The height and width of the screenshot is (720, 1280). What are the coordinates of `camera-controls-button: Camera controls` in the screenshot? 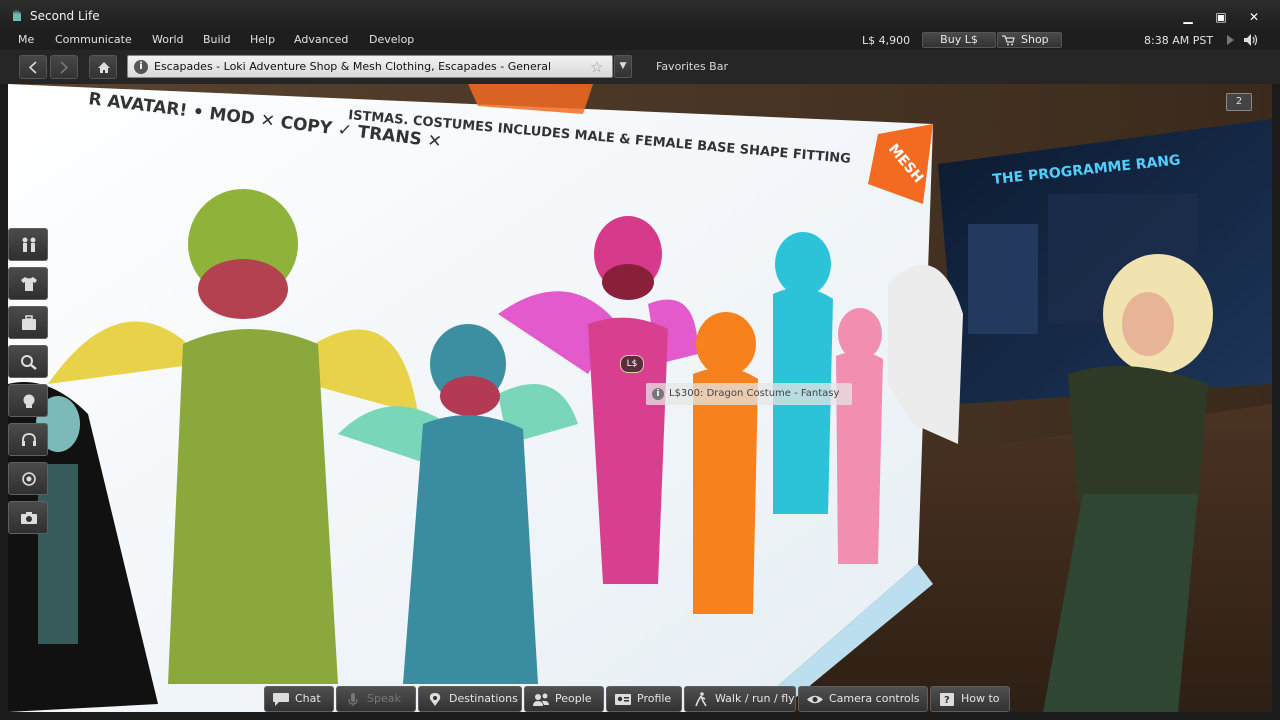 It's located at (863, 699).